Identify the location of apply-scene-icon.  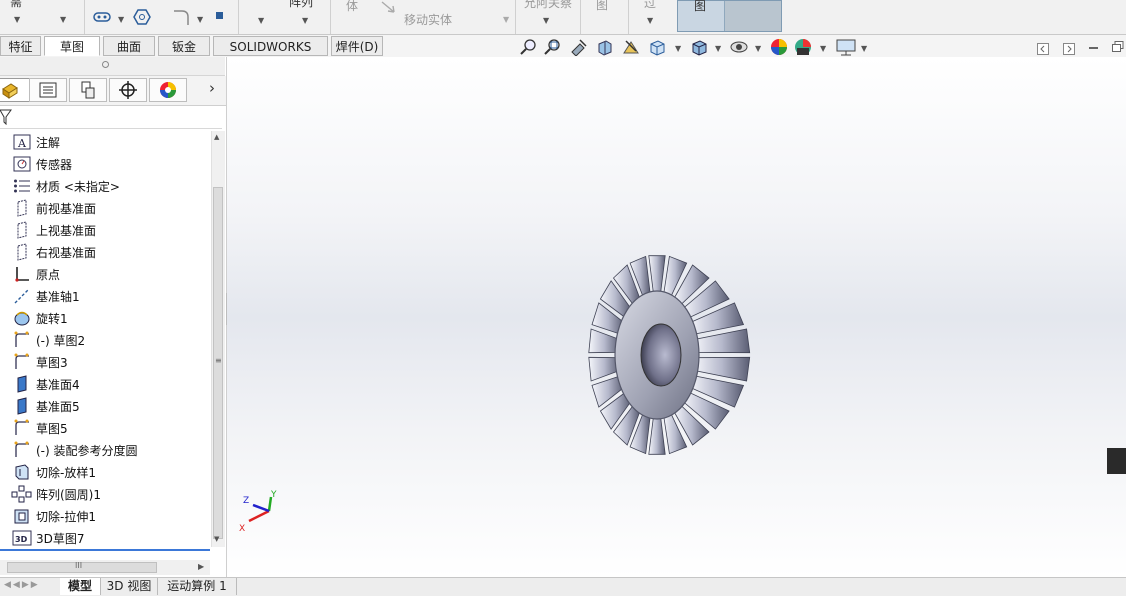
(803, 47).